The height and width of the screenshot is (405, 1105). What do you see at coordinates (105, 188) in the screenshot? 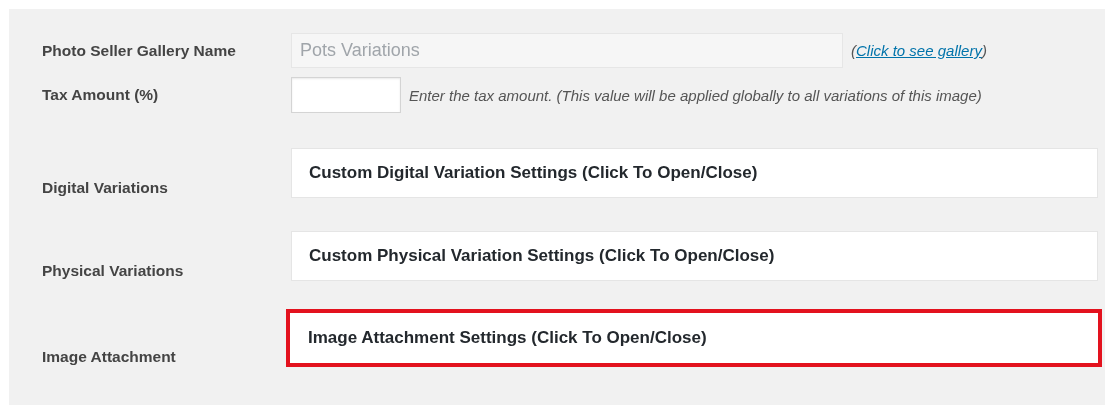
I see `section-label: Digital Variations` at bounding box center [105, 188].